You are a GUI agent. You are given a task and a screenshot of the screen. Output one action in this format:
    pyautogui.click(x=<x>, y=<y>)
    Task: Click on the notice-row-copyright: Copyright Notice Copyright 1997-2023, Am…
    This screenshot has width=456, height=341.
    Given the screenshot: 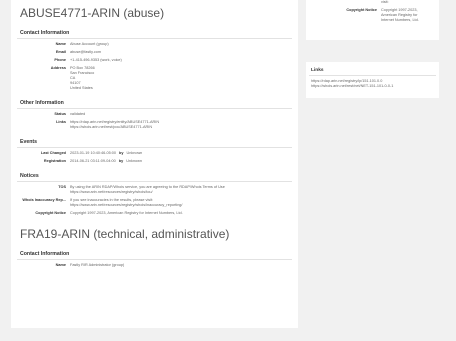 What is the action you would take?
    pyautogui.click(x=154, y=213)
    